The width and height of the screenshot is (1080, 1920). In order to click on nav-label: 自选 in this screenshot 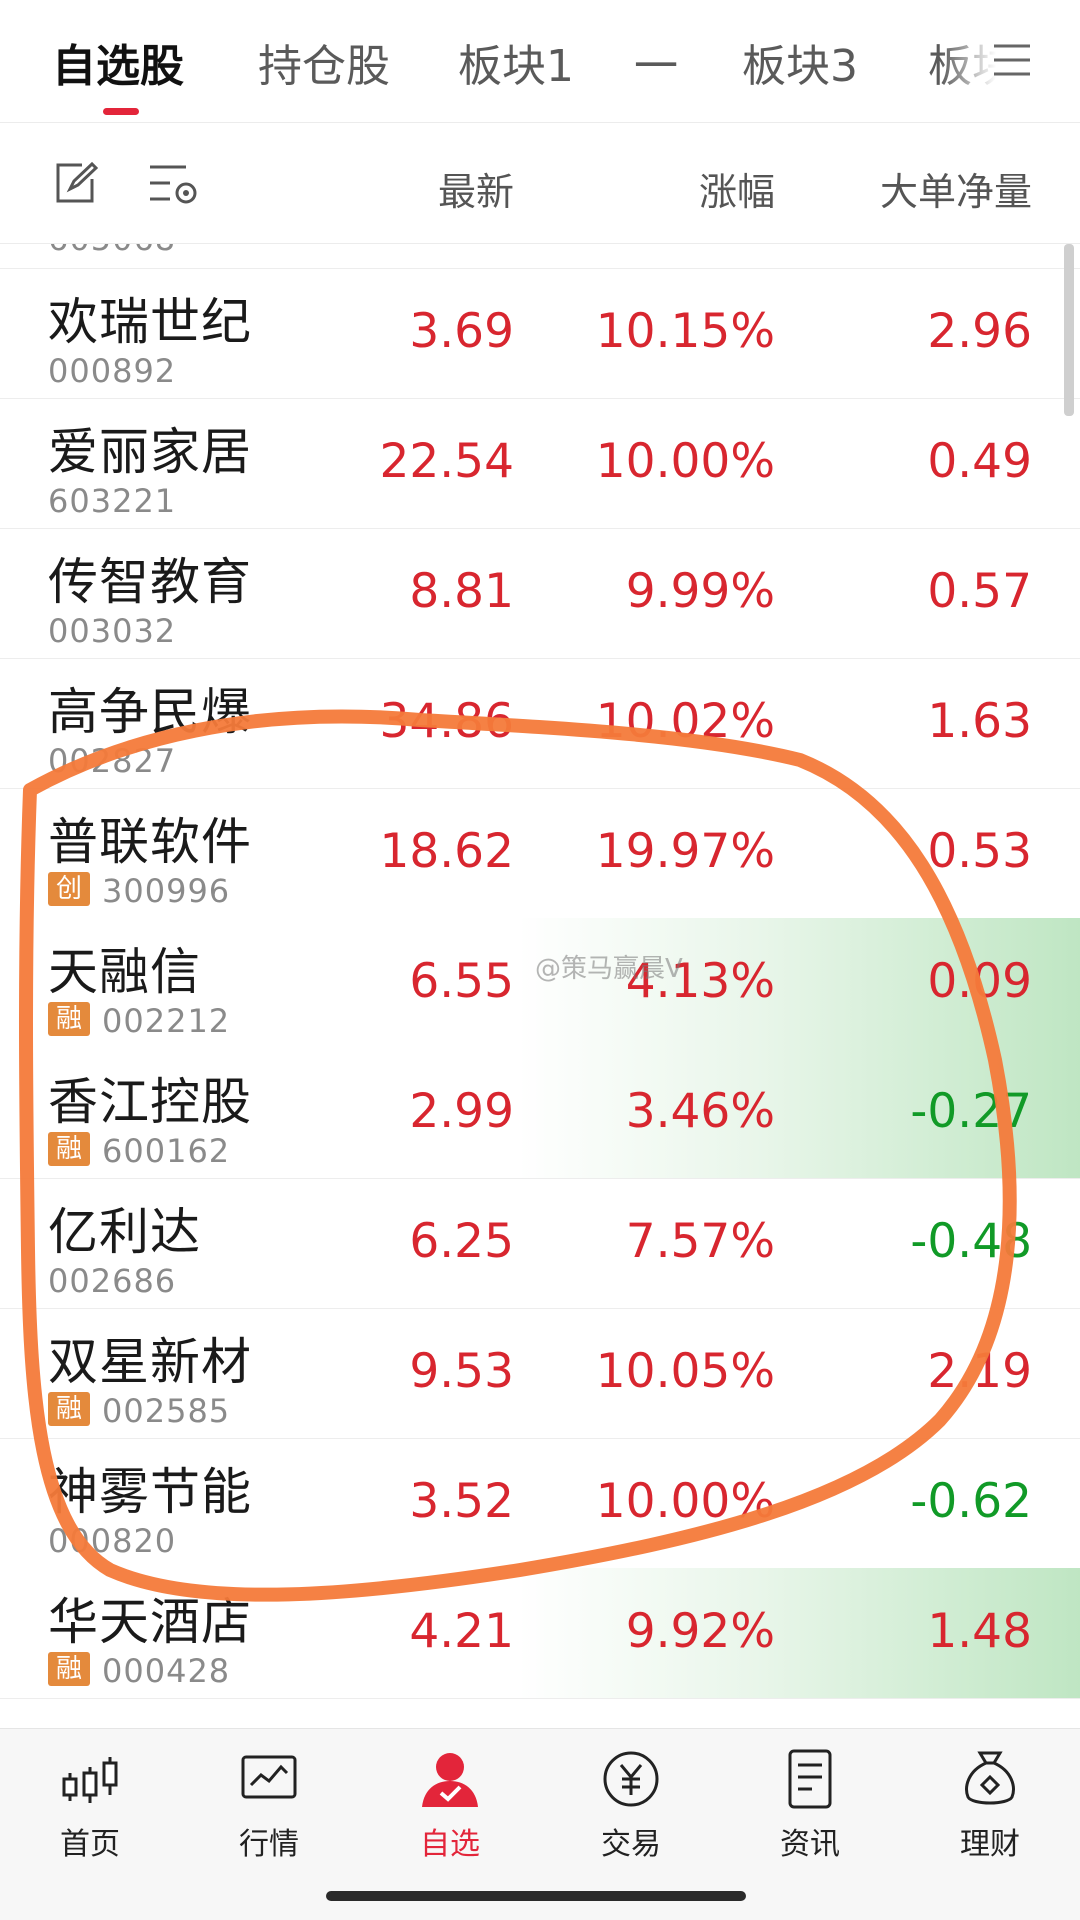, I will do `click(450, 1844)`.